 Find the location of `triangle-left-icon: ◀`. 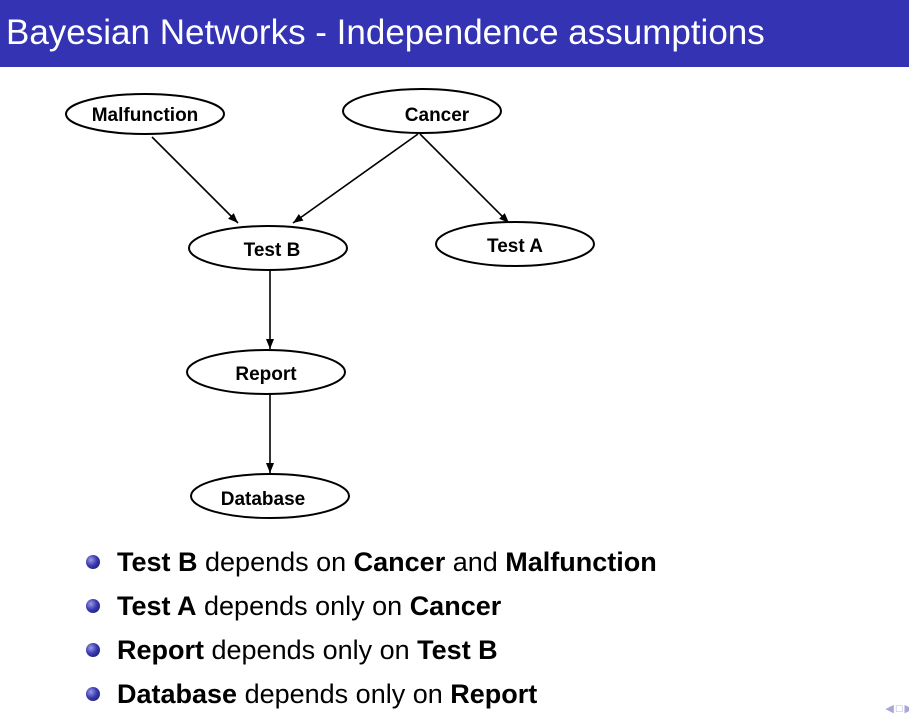

triangle-left-icon: ◀ is located at coordinates (890, 709).